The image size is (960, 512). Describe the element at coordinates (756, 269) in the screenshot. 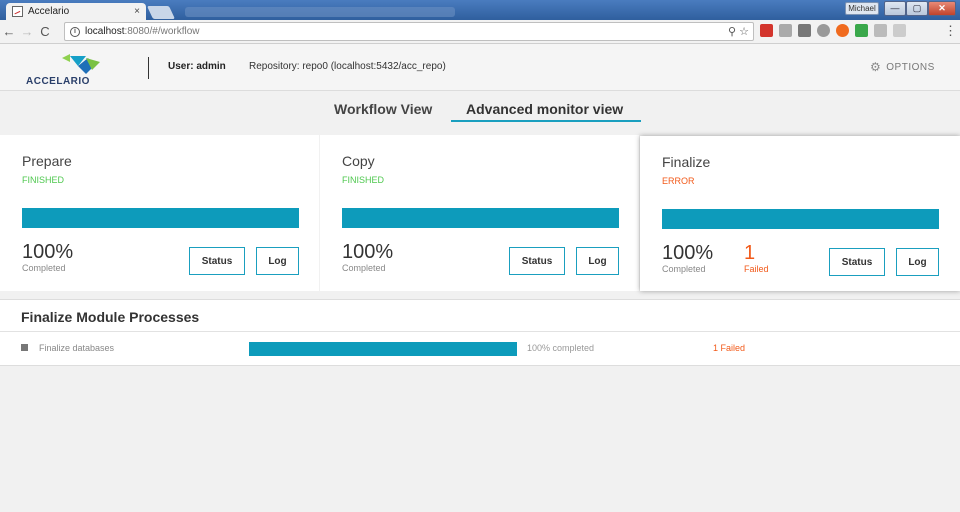

I see `stage-failed-label: Failed` at that location.